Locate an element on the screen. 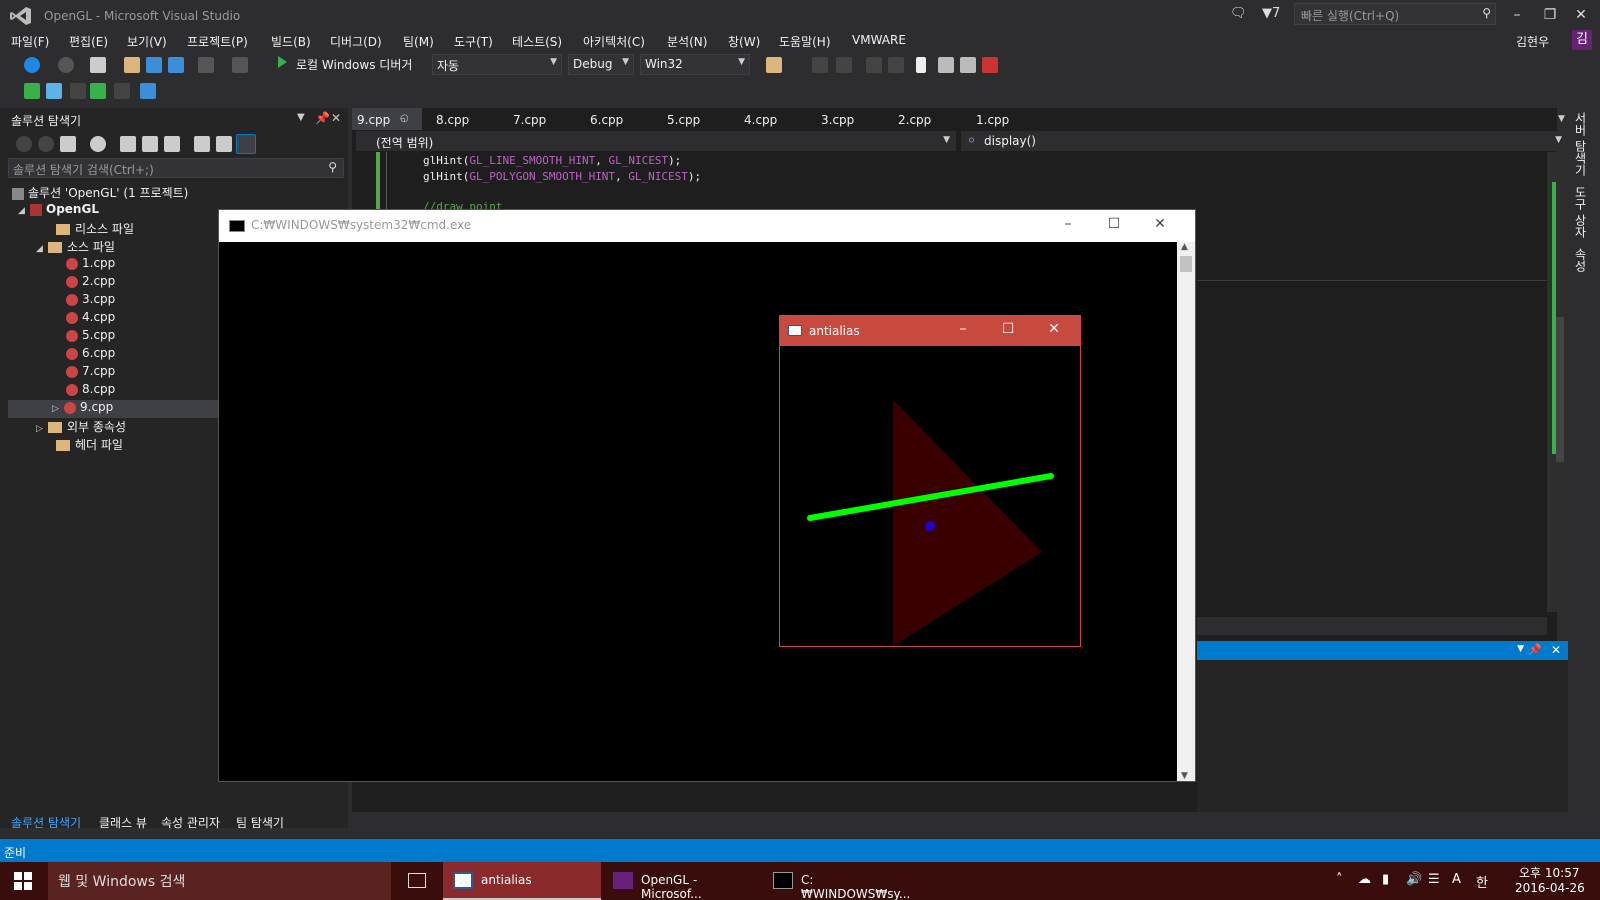 The width and height of the screenshot is (1600, 900). input-mode-indicator: A is located at coordinates (1456, 879).